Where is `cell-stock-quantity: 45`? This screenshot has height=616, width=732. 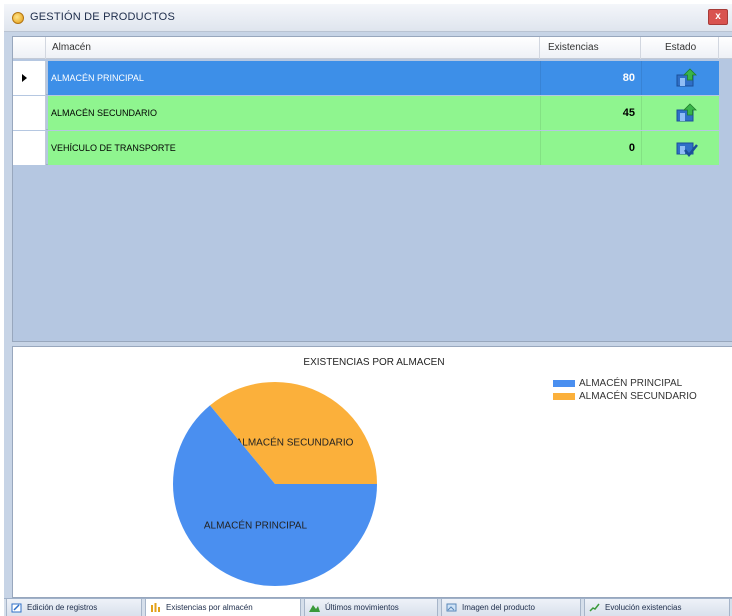 cell-stock-quantity: 45 is located at coordinates (590, 113).